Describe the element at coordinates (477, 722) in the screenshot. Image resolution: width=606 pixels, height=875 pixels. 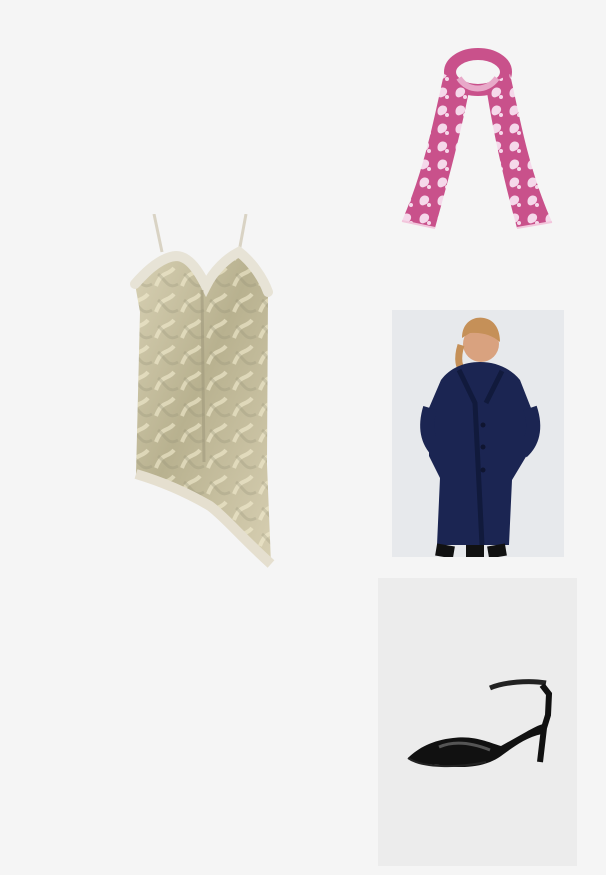
I see `shoe-image` at that location.